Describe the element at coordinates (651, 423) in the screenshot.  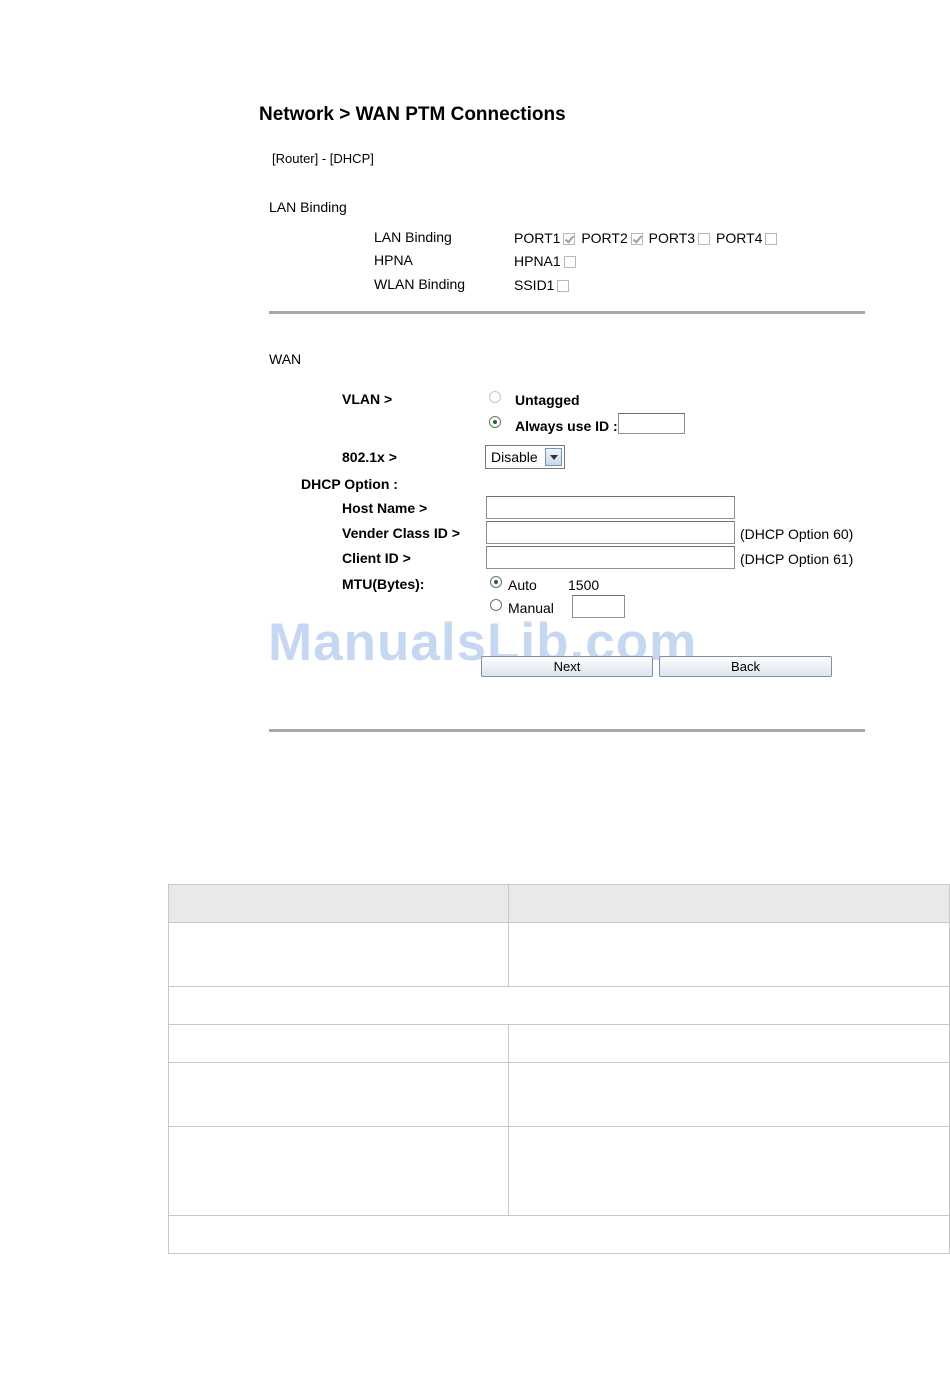
I see `vlan-id-input` at that location.